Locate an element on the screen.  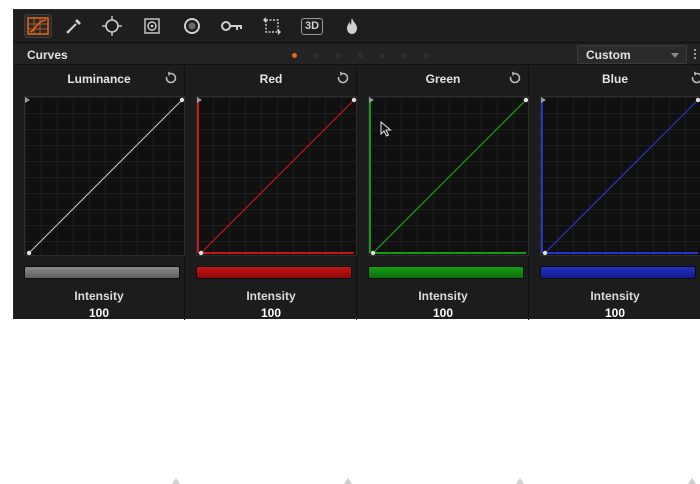
blur-icon is located at coordinates (192, 26).